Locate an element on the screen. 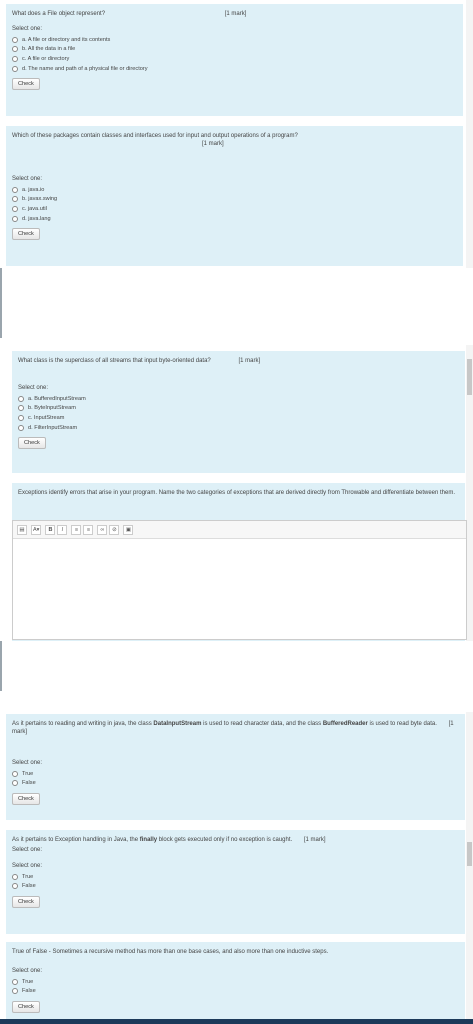  option-label: a. java.io is located at coordinates (33, 189).